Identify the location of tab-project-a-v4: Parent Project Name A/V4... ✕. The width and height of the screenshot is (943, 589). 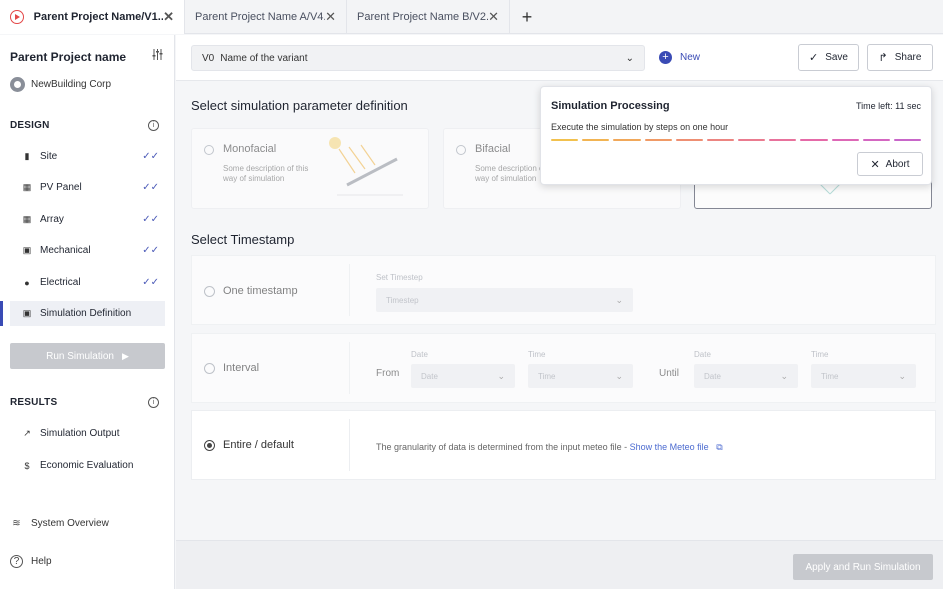
(266, 17).